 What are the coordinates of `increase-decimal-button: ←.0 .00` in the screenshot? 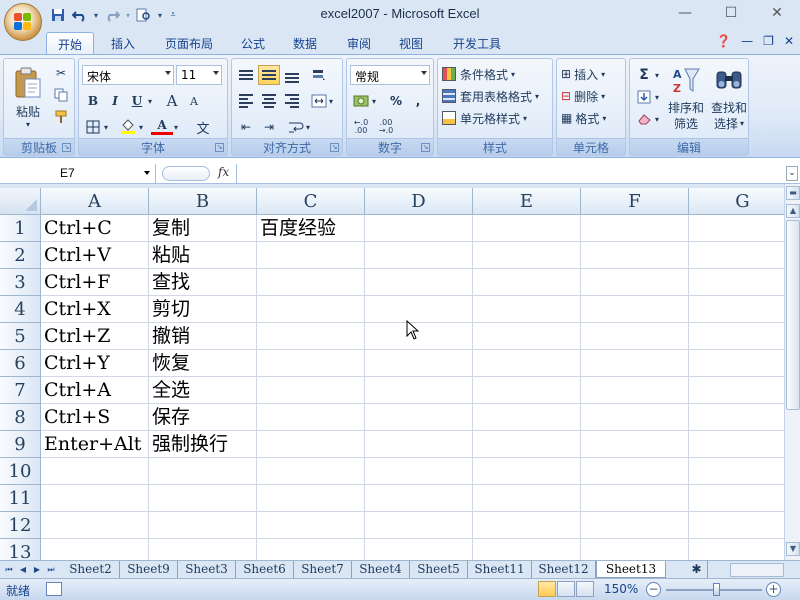 It's located at (361, 127).